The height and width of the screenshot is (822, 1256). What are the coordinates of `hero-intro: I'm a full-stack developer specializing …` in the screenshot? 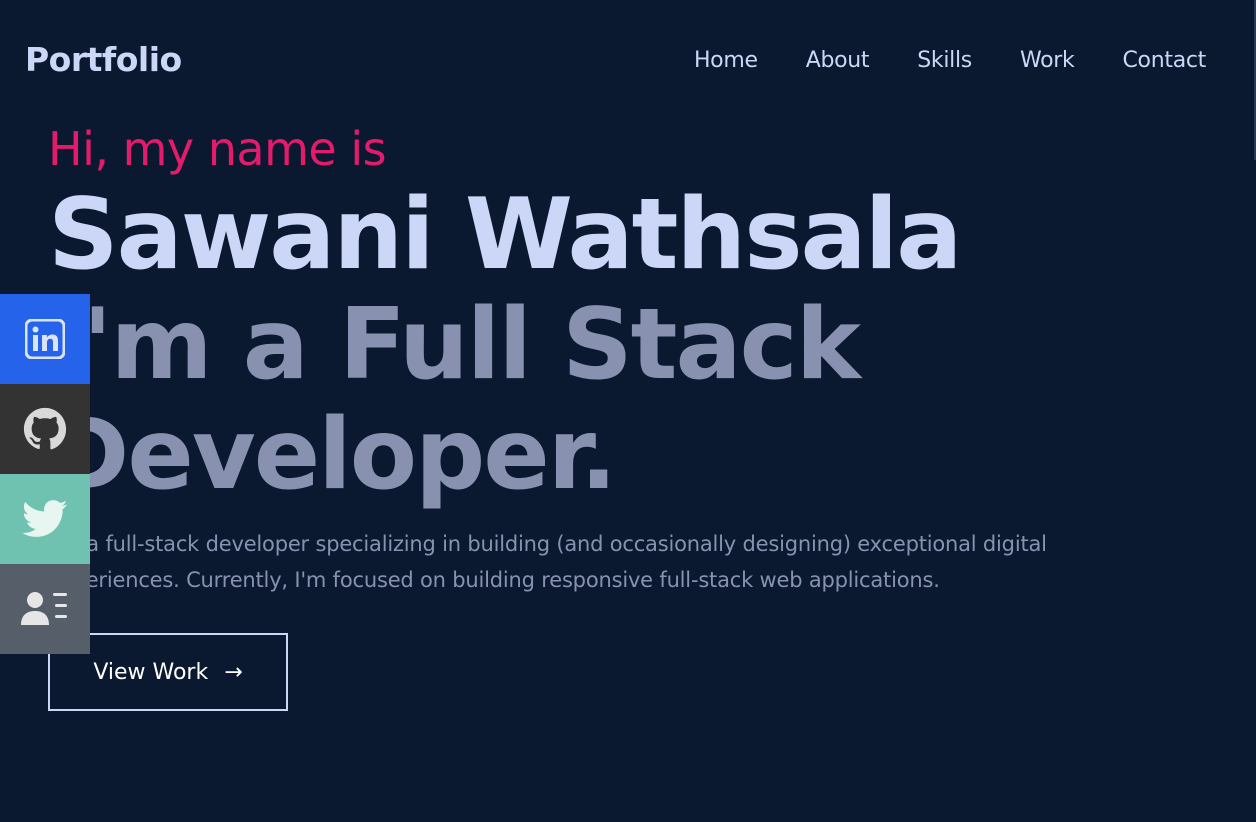 It's located at (547, 562).